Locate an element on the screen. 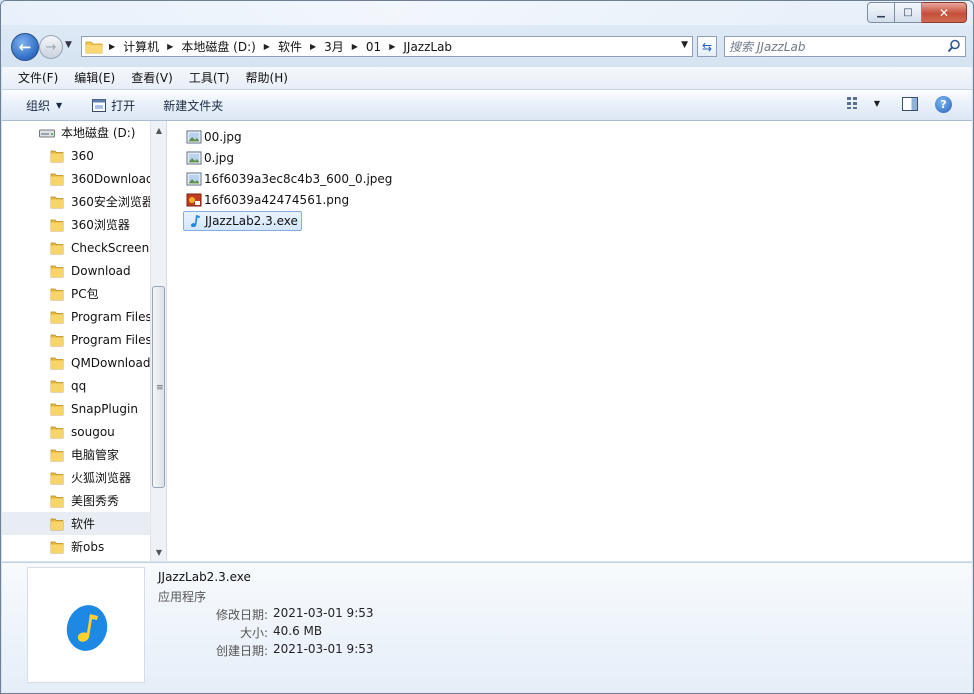 This screenshot has width=974, height=694. tree-label: Program Files is located at coordinates (110, 339).